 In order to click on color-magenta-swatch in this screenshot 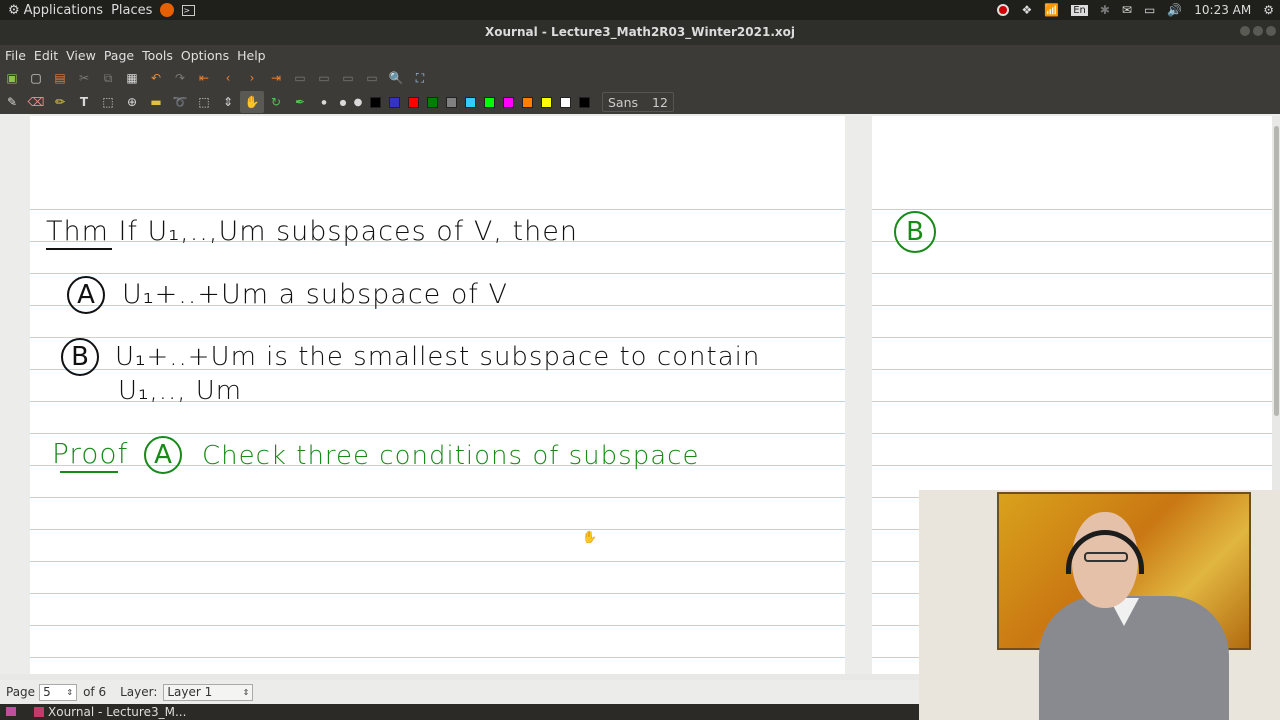, I will do `click(508, 102)`.